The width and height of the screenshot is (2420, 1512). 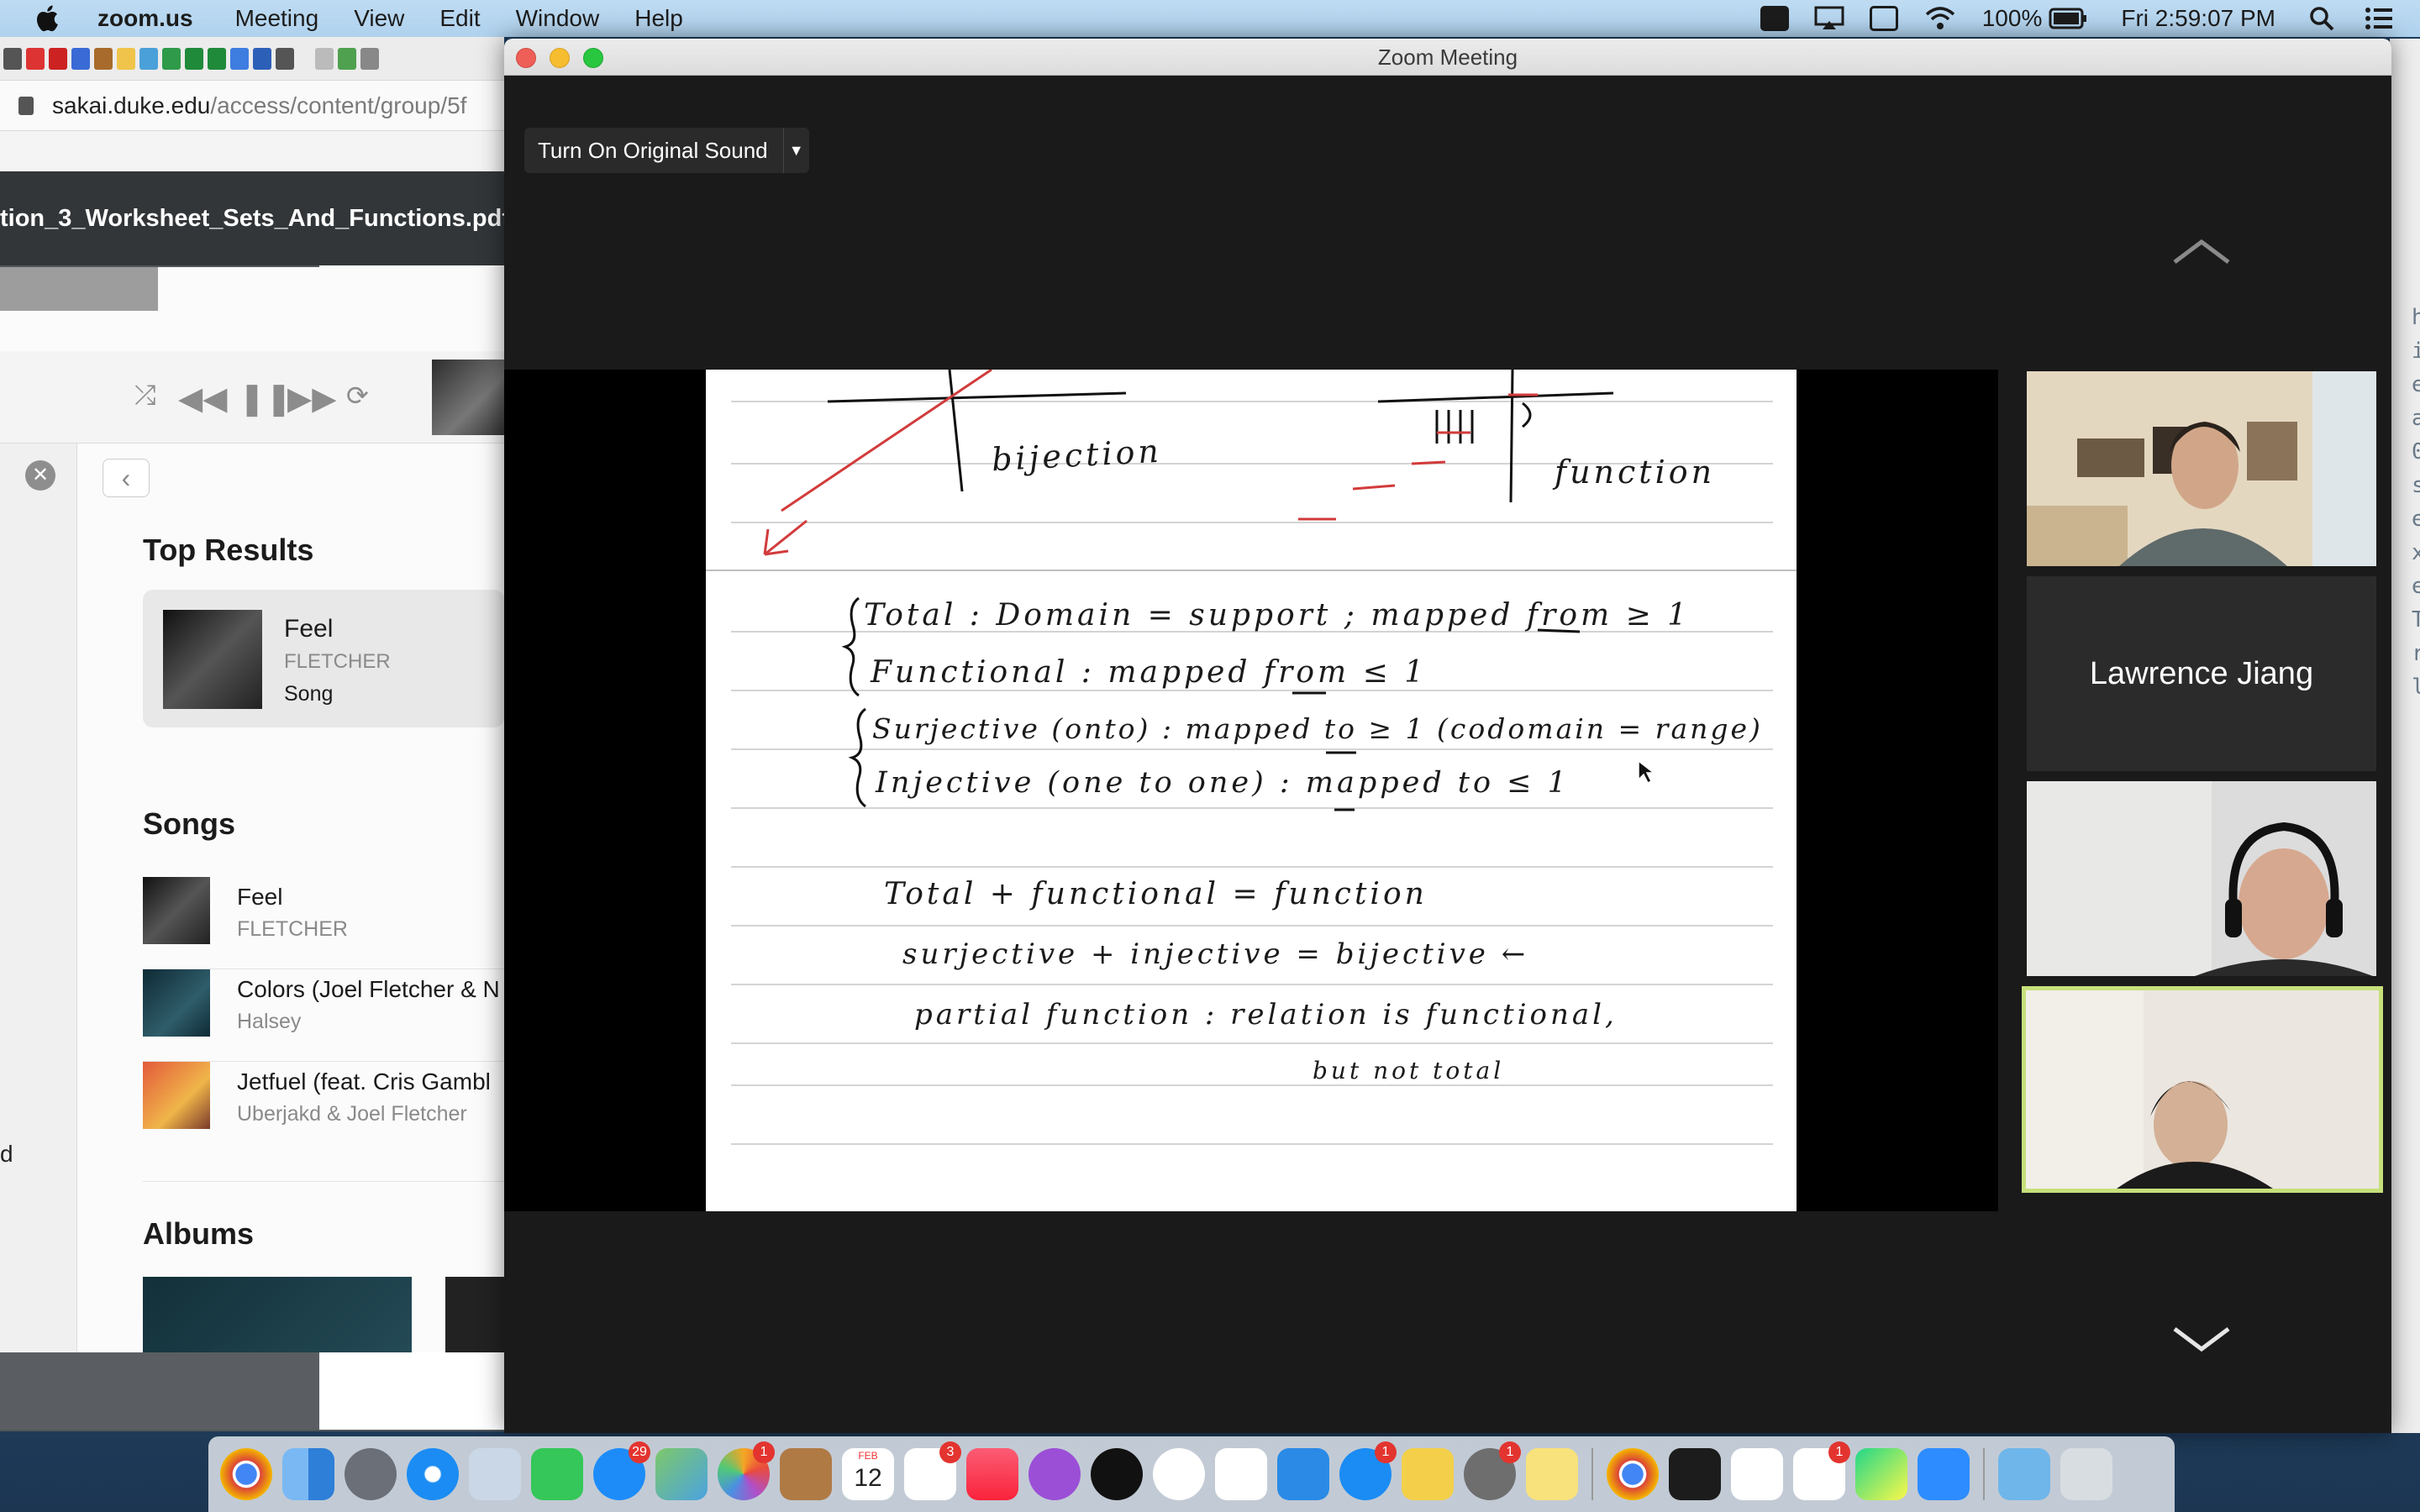 I want to click on notification-center-icon, so click(x=2379, y=18).